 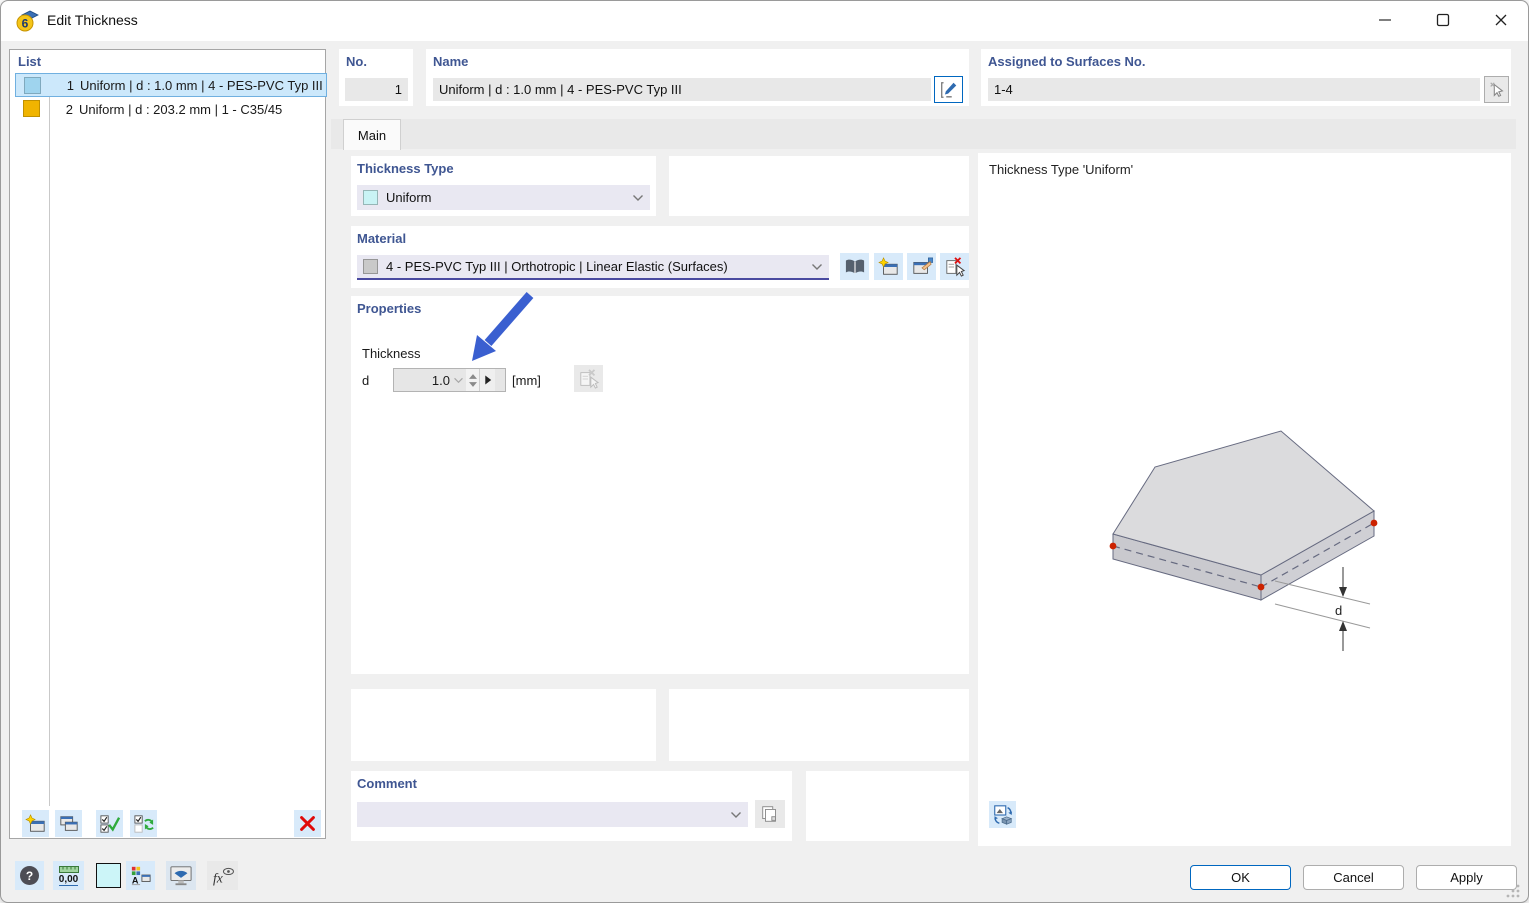 What do you see at coordinates (819, 186) in the screenshot?
I see `empty-group-top` at bounding box center [819, 186].